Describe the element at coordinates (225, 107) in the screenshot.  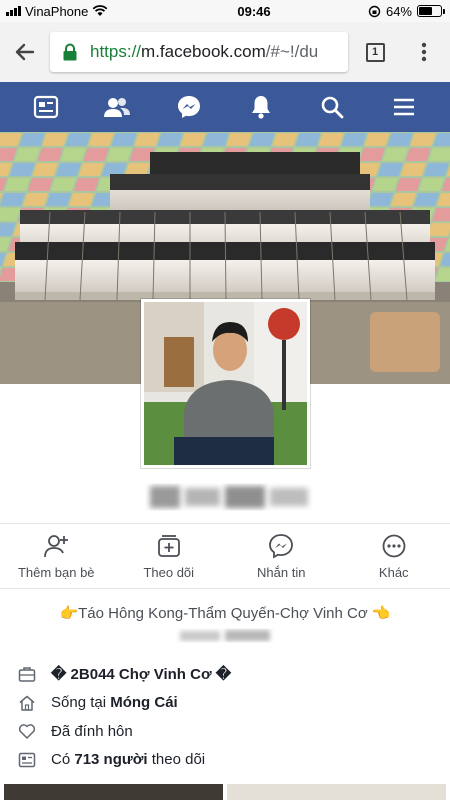
I see `facebook-nav-bar` at that location.